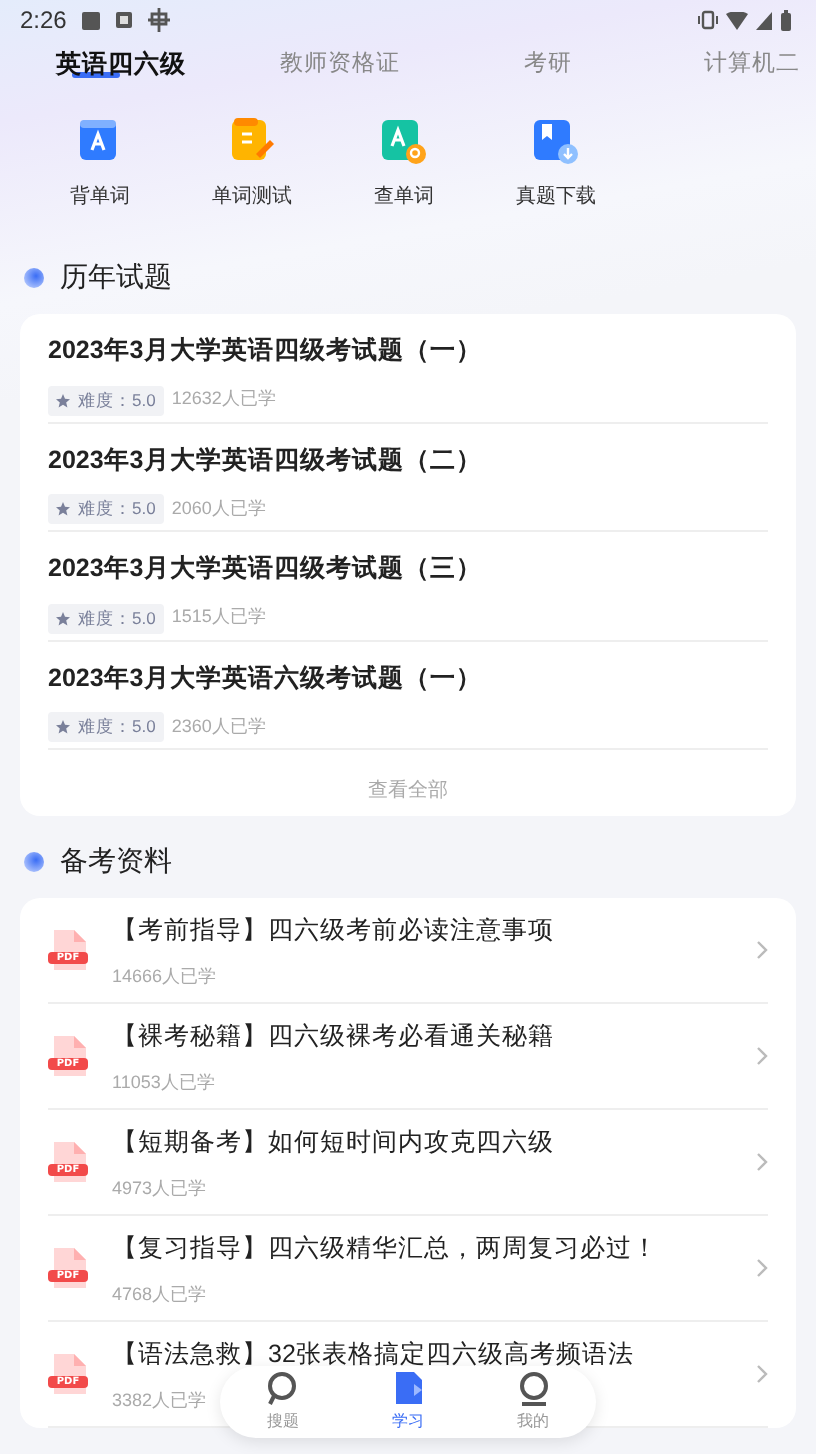  I want to click on image-icon, so click(124, 20).